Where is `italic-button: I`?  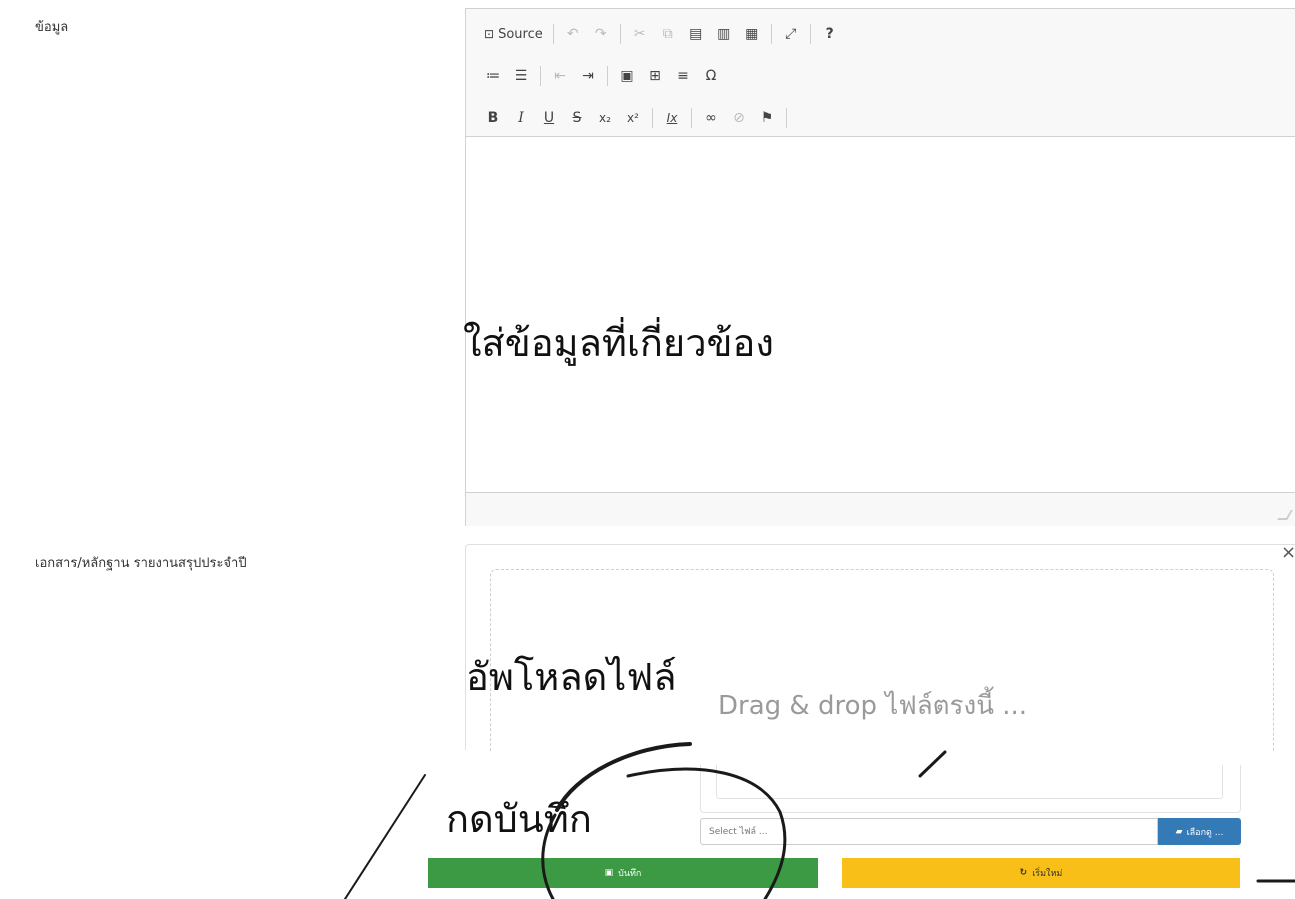 italic-button: I is located at coordinates (521, 118).